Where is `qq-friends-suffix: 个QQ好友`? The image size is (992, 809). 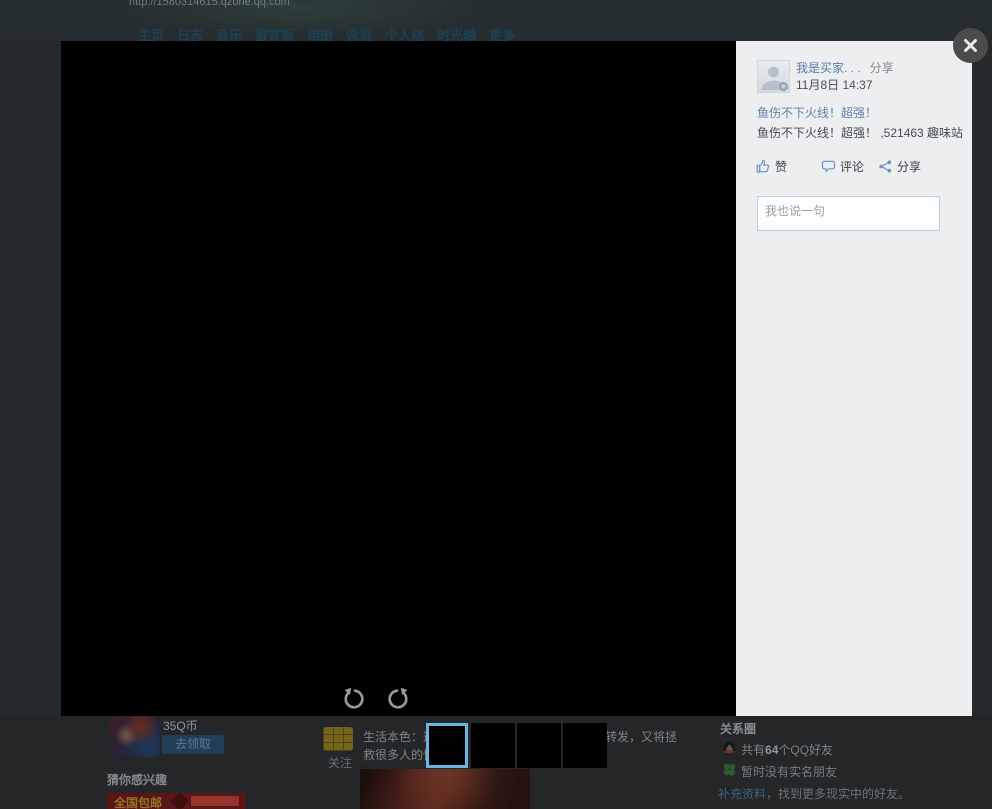 qq-friends-suffix: 个QQ好友 is located at coordinates (806, 750).